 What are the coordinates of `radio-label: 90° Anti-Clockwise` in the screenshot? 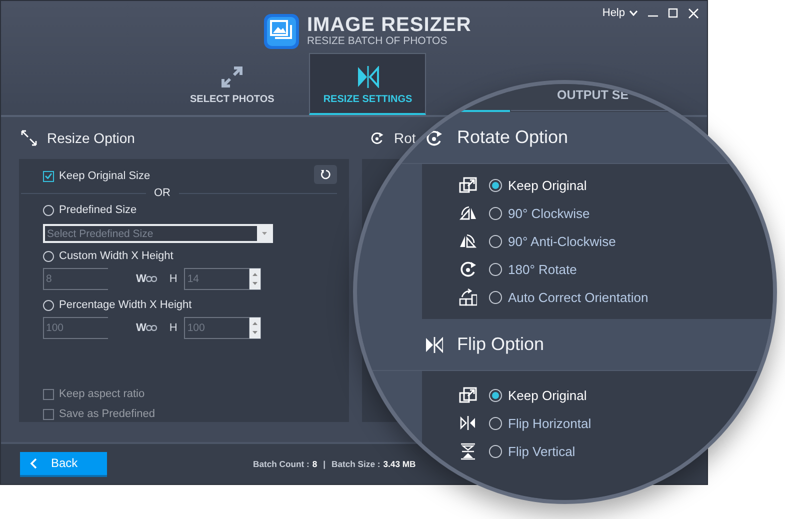 It's located at (562, 241).